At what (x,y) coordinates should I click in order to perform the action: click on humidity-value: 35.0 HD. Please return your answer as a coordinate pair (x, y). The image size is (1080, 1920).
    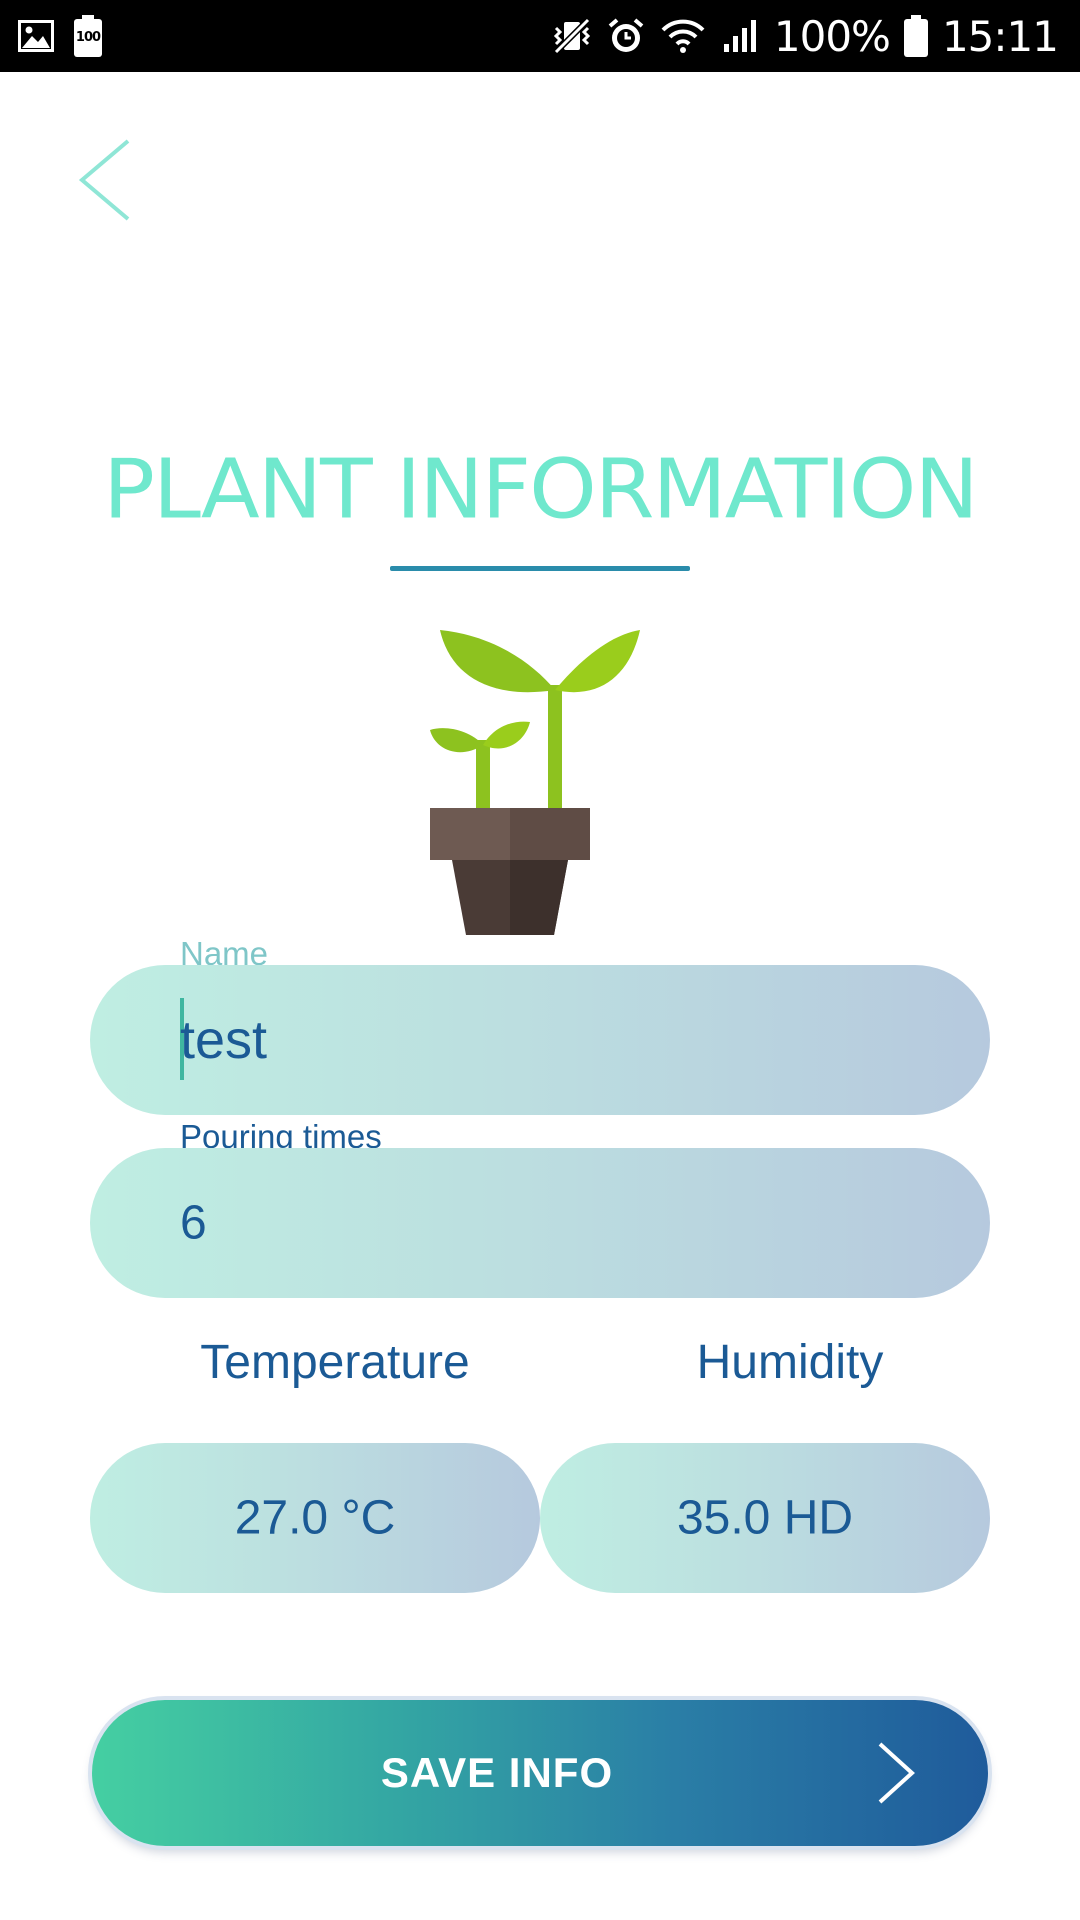
    Looking at the image, I should click on (765, 1518).